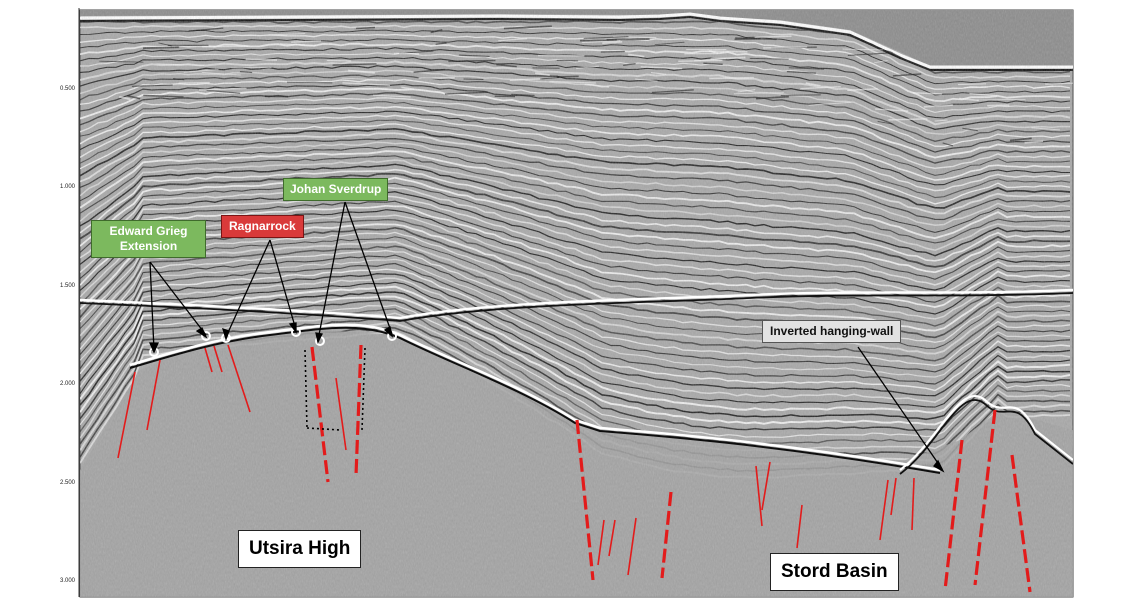 Image resolution: width=1130 pixels, height=600 pixels. I want to click on label-stord-basin: Stord Basin, so click(834, 572).